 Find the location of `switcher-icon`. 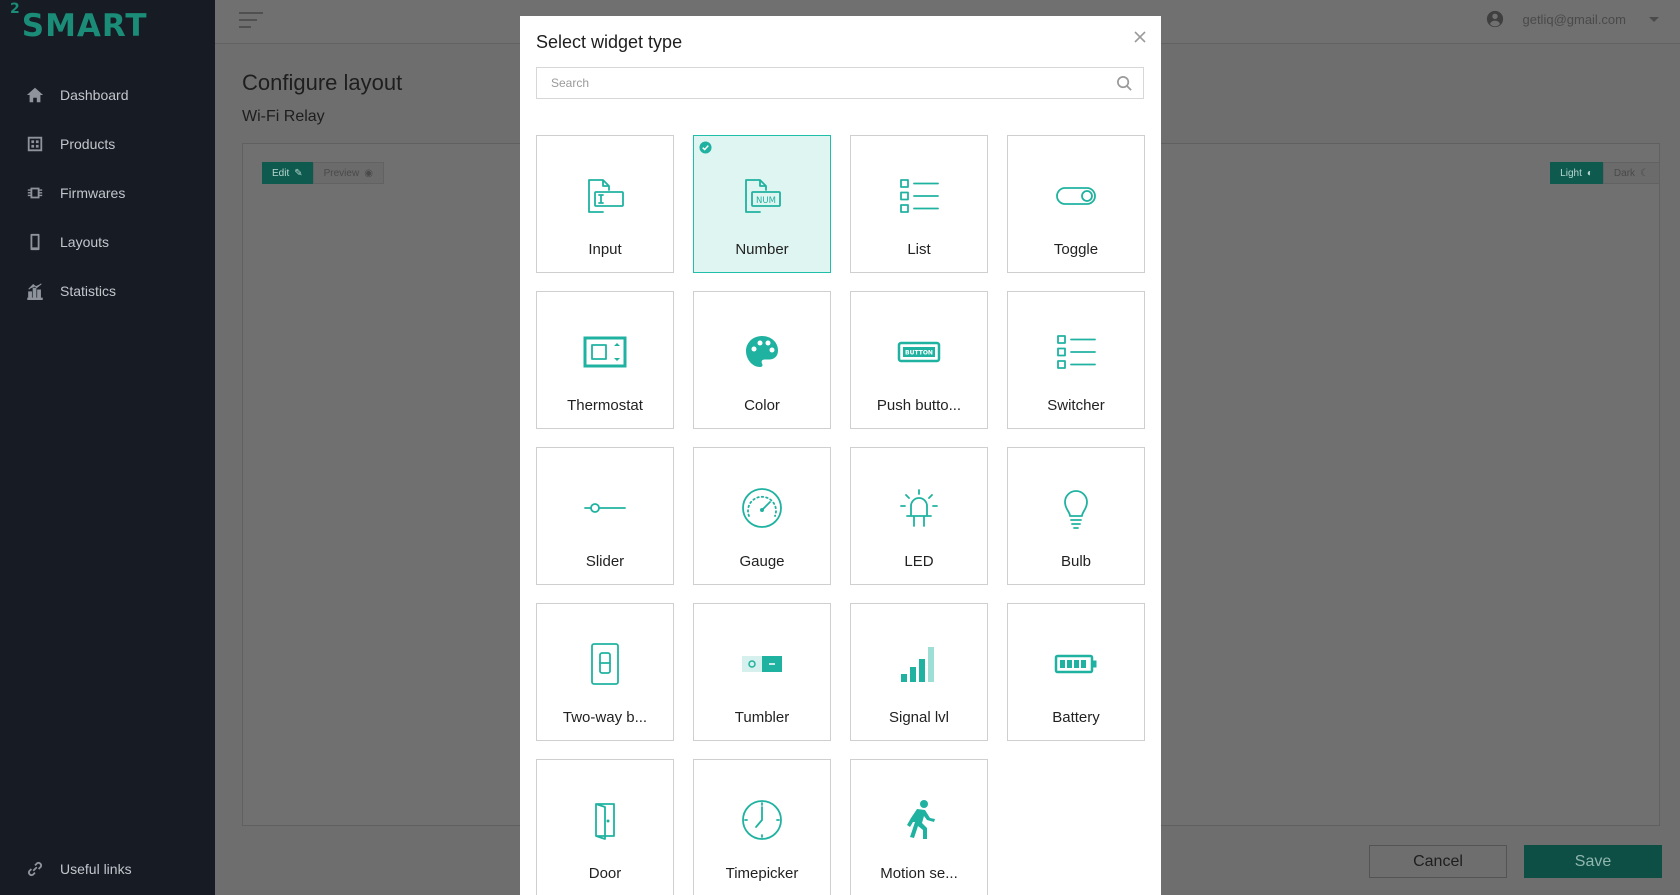

switcher-icon is located at coordinates (1076, 352).